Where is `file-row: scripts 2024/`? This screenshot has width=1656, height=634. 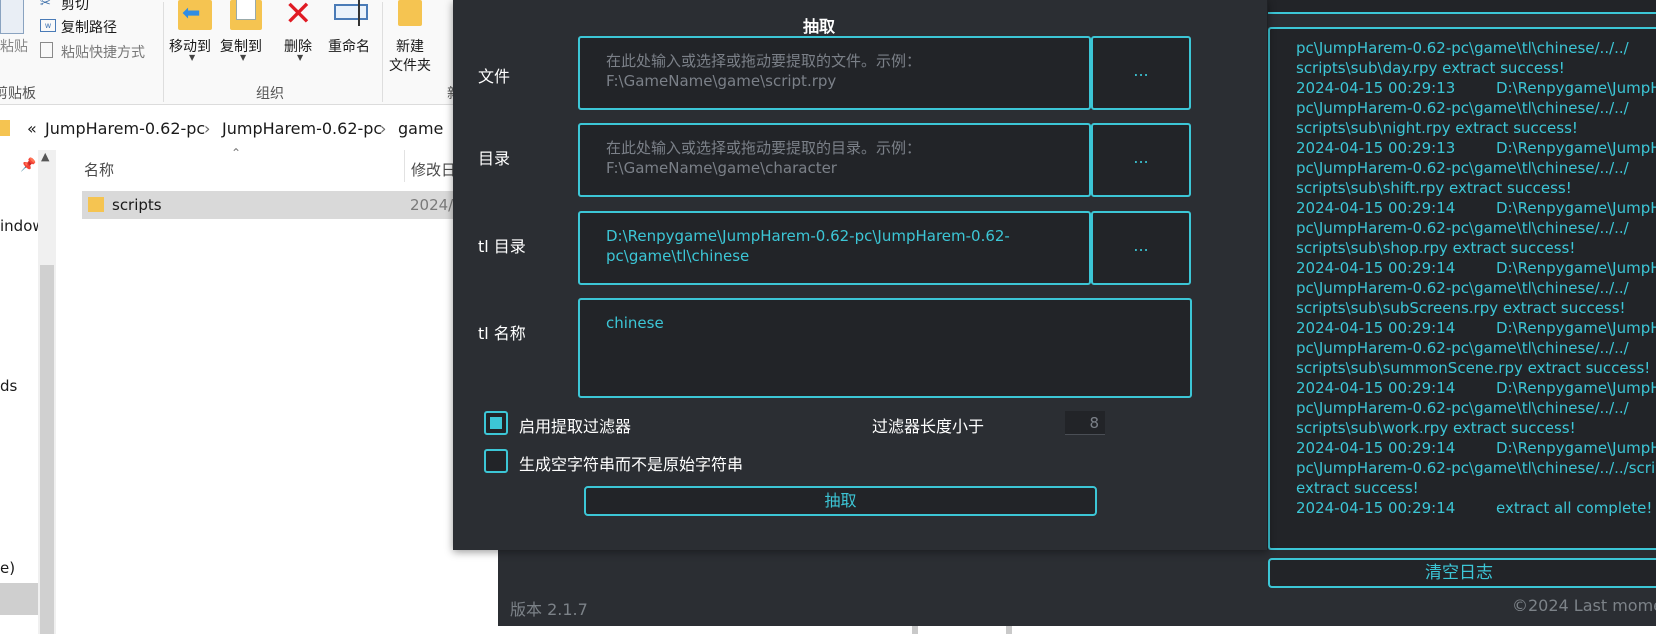 file-row: scripts 2024/ is located at coordinates (282, 205).